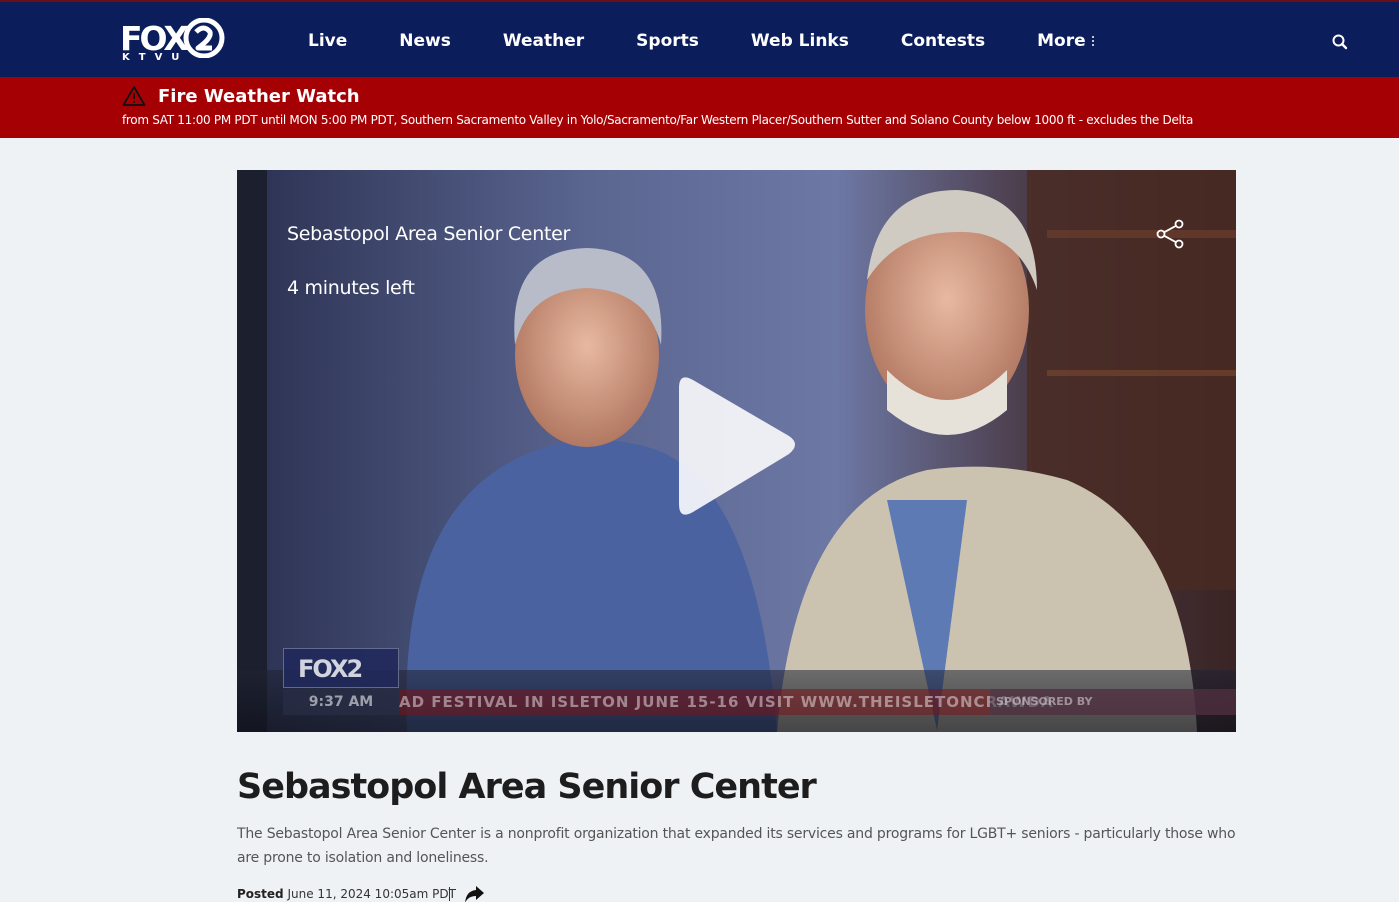  I want to click on share-icon, so click(1170, 234).